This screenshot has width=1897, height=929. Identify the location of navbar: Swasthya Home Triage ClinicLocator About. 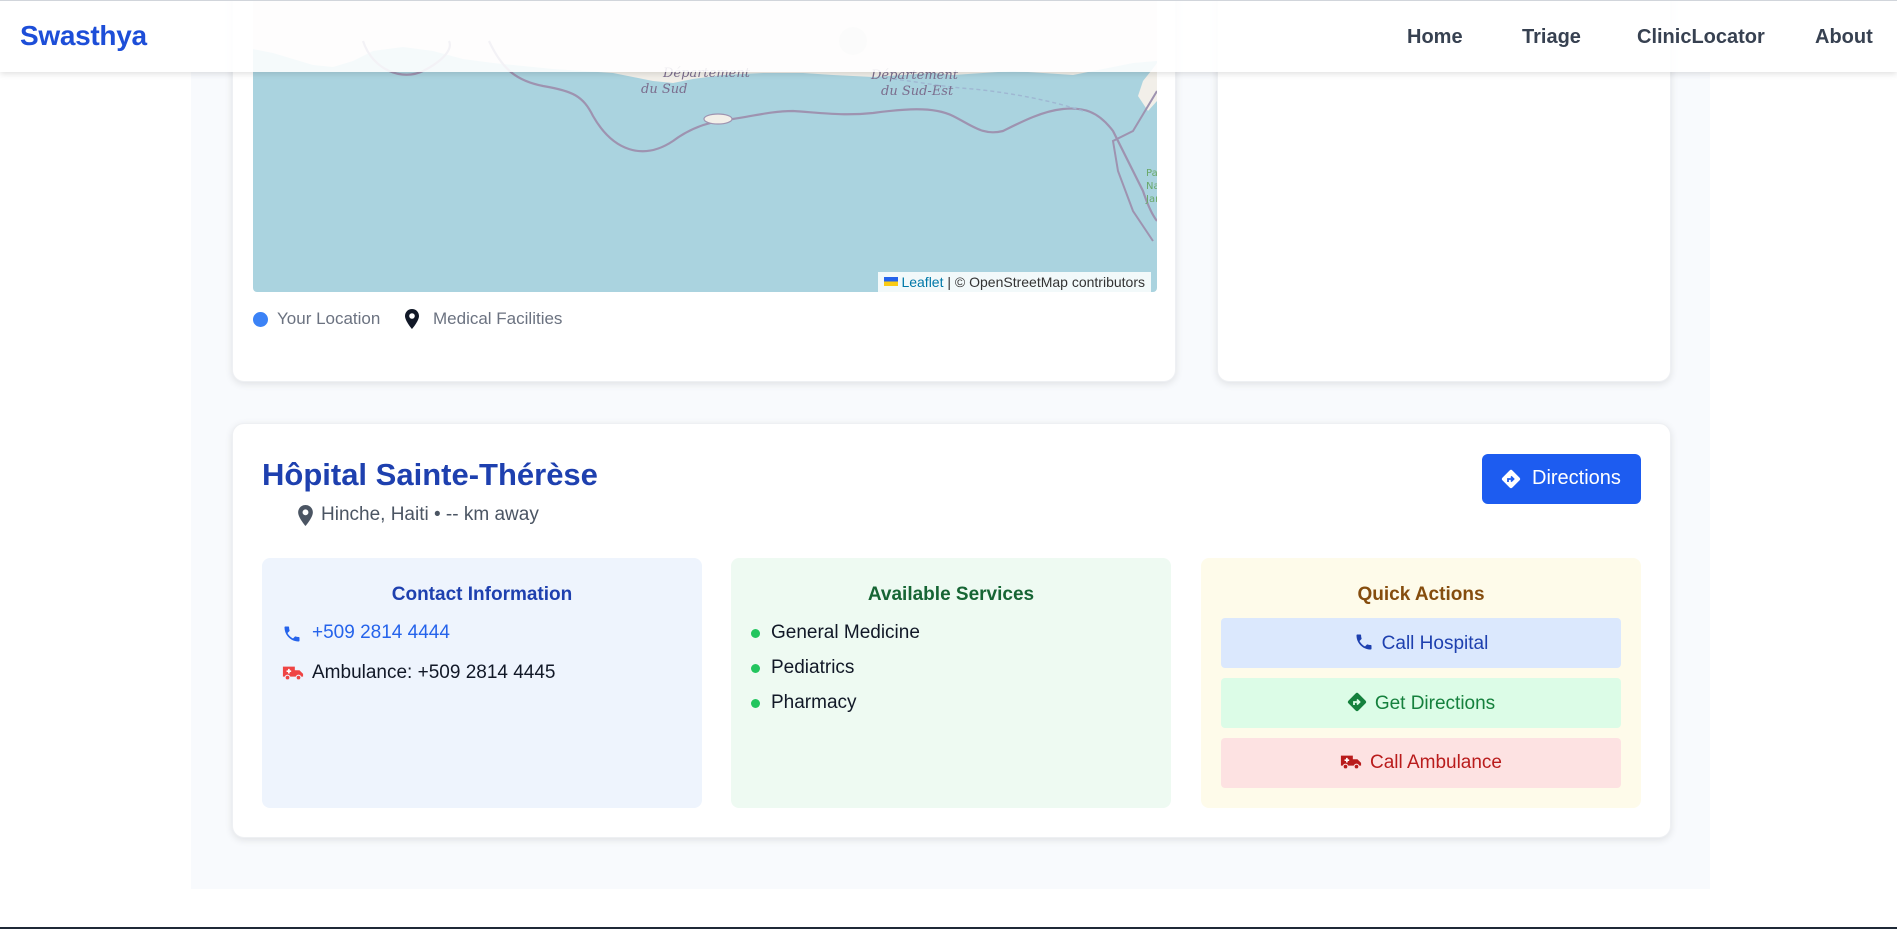
(948, 36).